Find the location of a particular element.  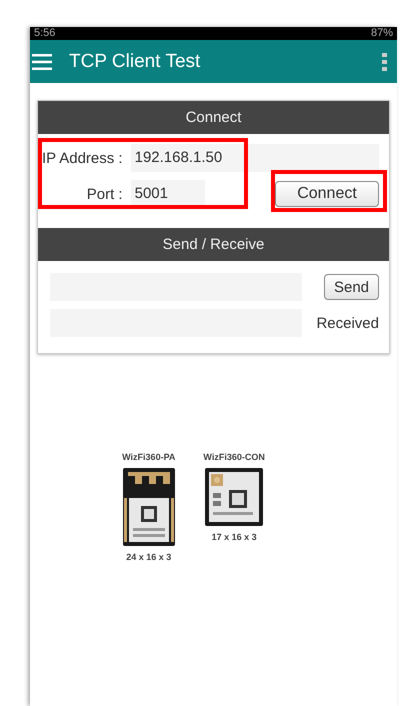

module-name: WizFi360-CON is located at coordinates (234, 457).